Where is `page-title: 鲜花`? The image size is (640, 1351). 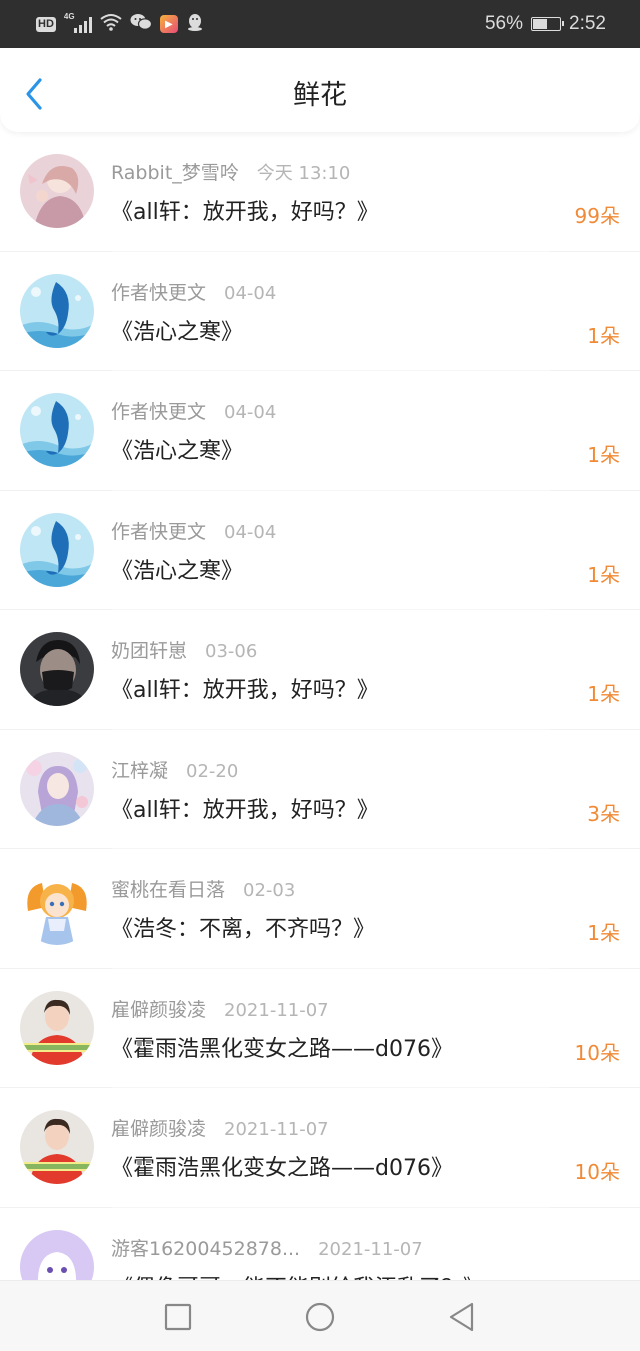 page-title: 鲜花 is located at coordinates (320, 95).